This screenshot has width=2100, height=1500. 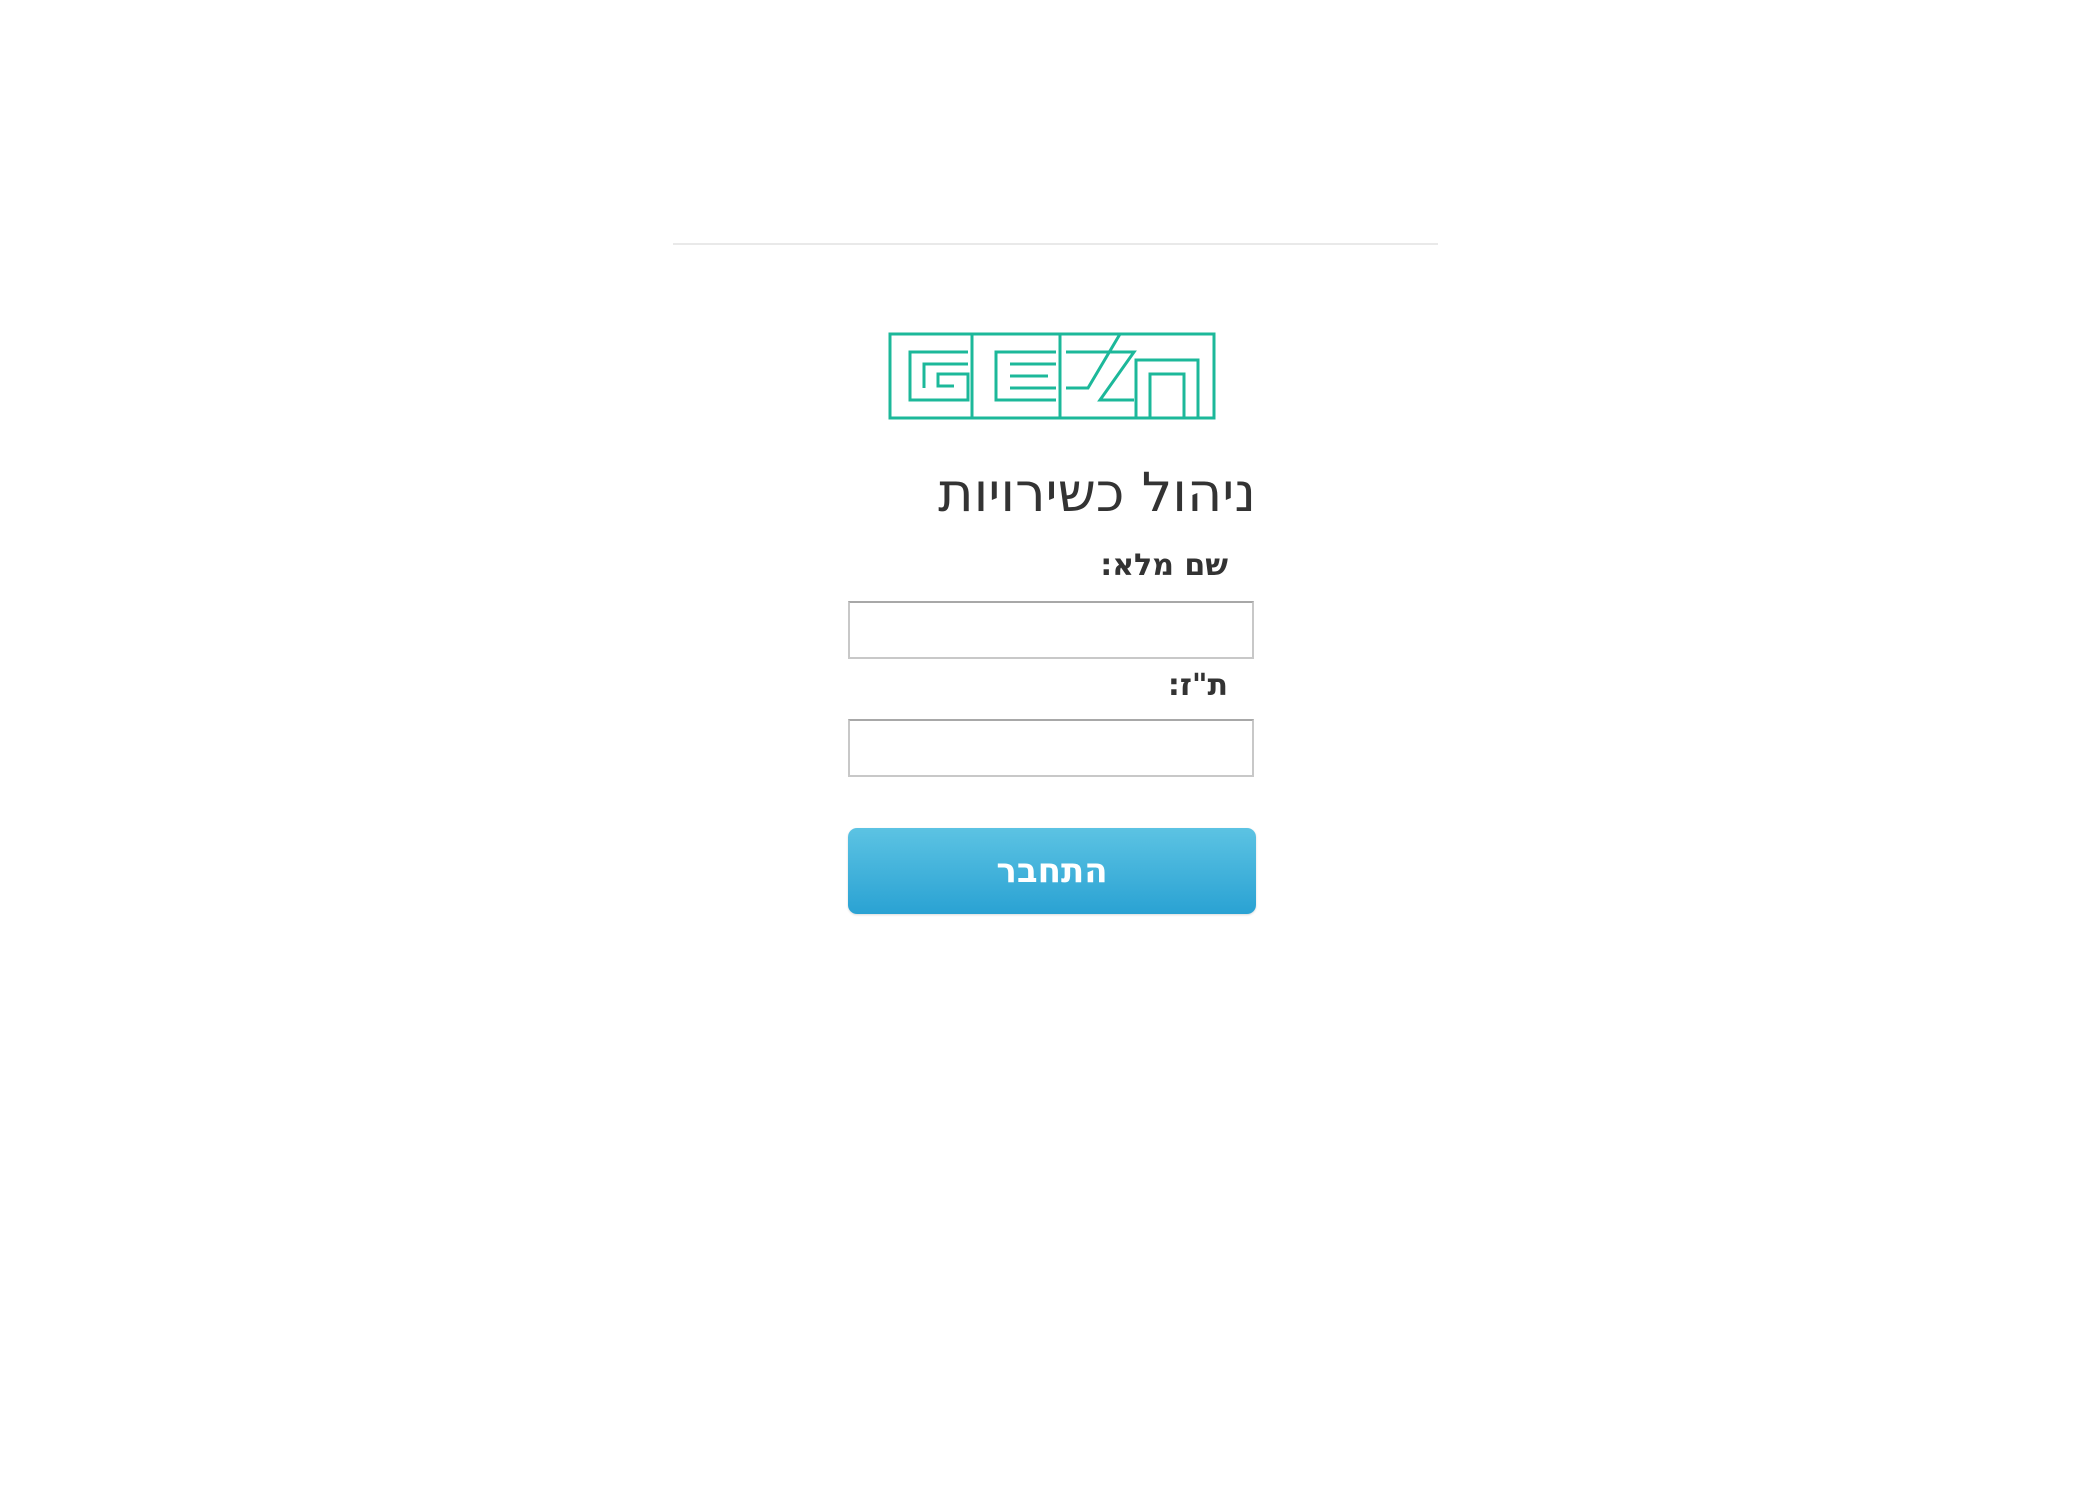 What do you see at coordinates (1097, 492) in the screenshot?
I see `page-title: ניהול כשירויות` at bounding box center [1097, 492].